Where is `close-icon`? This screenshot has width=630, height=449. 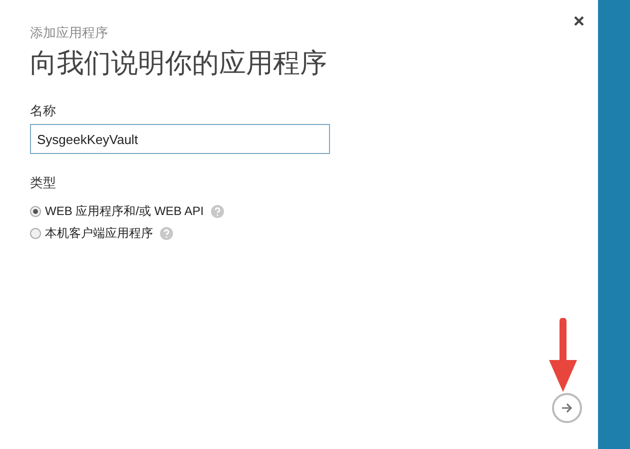 close-icon is located at coordinates (579, 21).